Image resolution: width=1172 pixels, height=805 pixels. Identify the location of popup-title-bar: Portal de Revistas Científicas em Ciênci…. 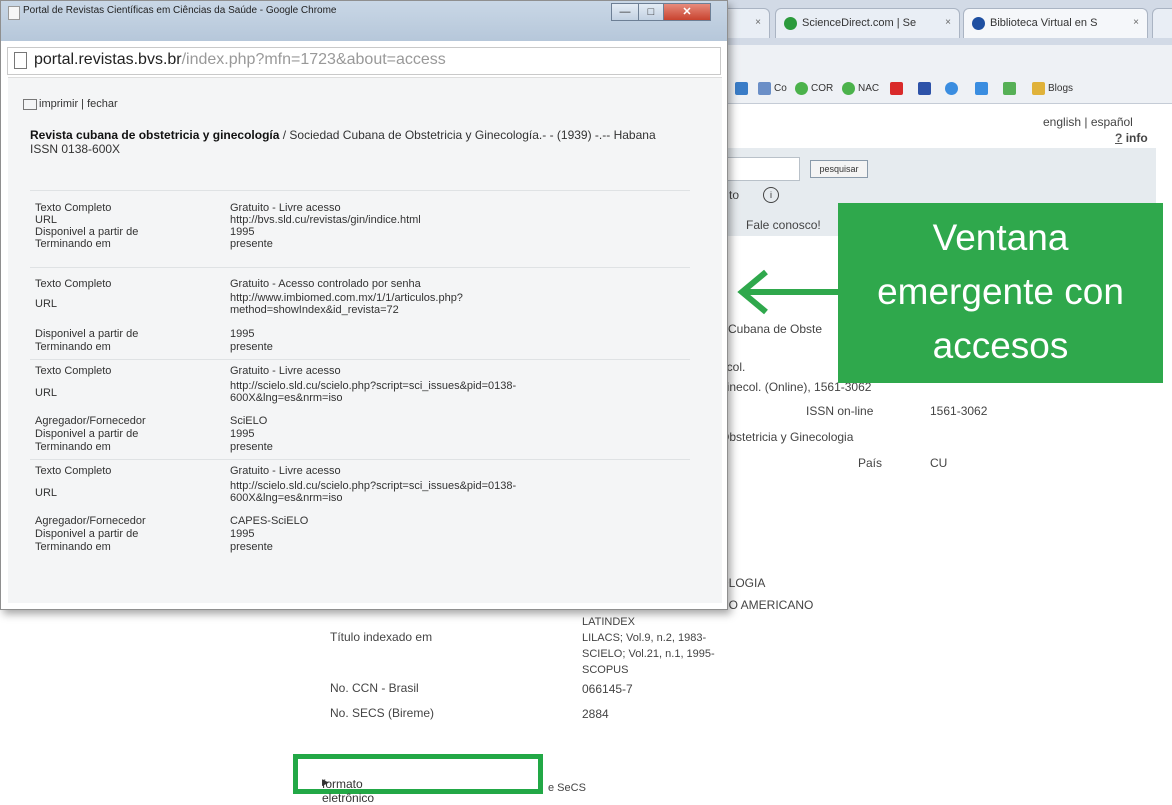
(364, 21).